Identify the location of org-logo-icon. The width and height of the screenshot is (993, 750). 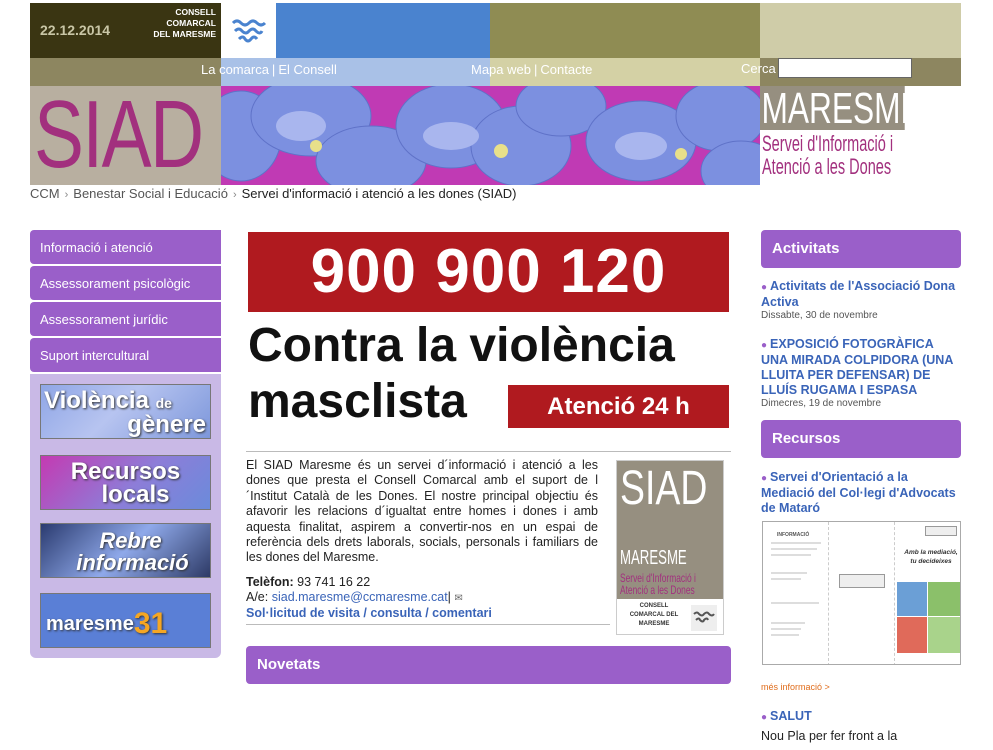
(248, 30).